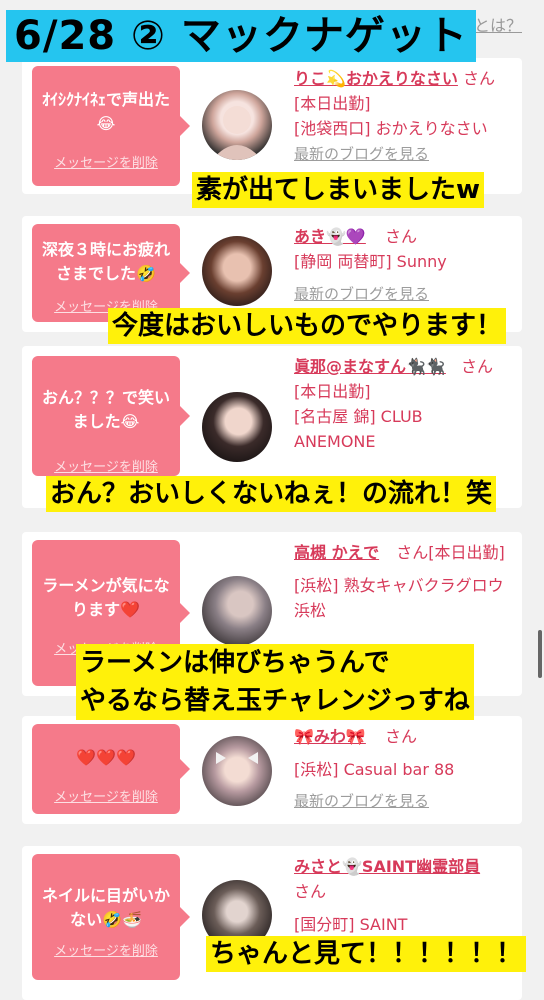 This screenshot has height=1000, width=544. Describe the element at coordinates (106, 757) in the screenshot. I see `message-text: ❤️❤️❤️` at that location.